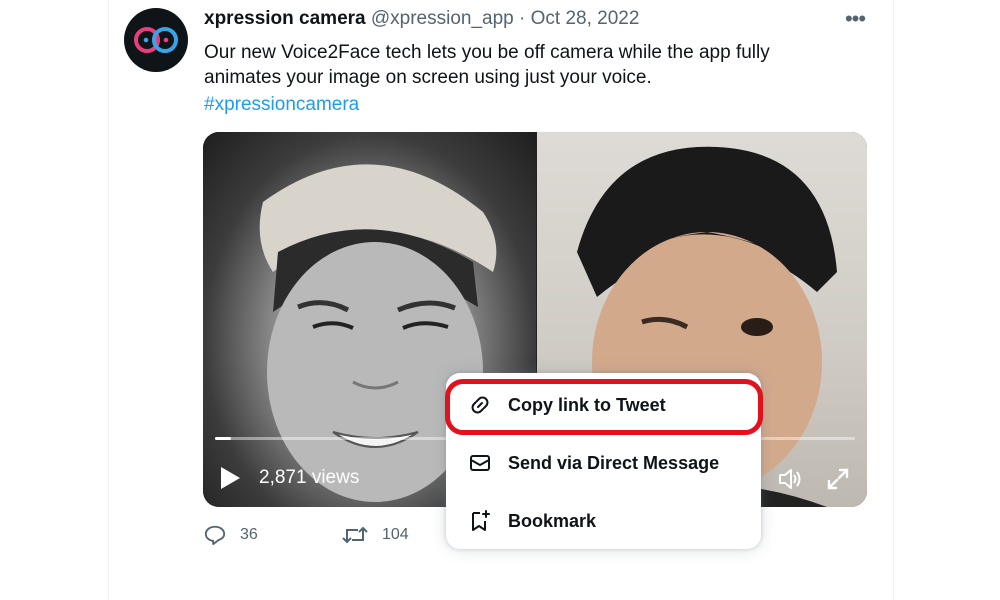 This screenshot has width=1000, height=600. Describe the element at coordinates (395, 534) in the screenshot. I see `retweet-count: 104` at that location.